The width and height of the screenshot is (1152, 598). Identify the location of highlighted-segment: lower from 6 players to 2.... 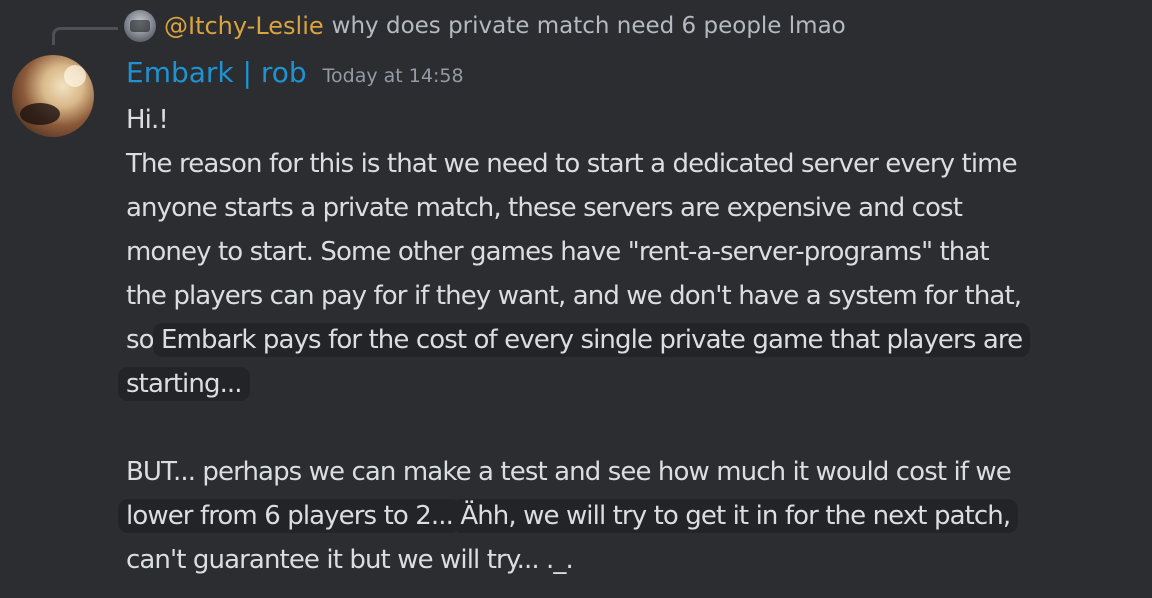
(289, 516).